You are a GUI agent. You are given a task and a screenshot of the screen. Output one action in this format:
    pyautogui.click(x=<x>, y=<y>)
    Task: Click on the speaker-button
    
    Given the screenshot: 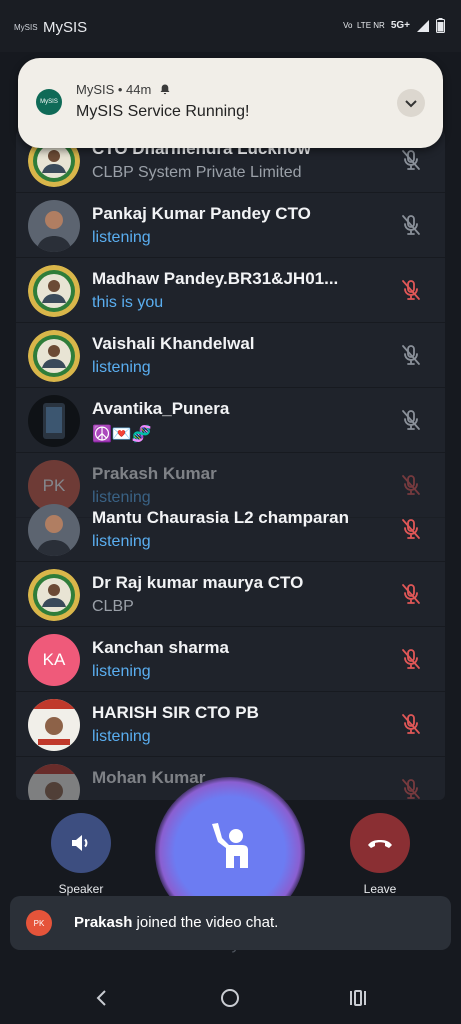 What is the action you would take?
    pyautogui.click(x=81, y=843)
    